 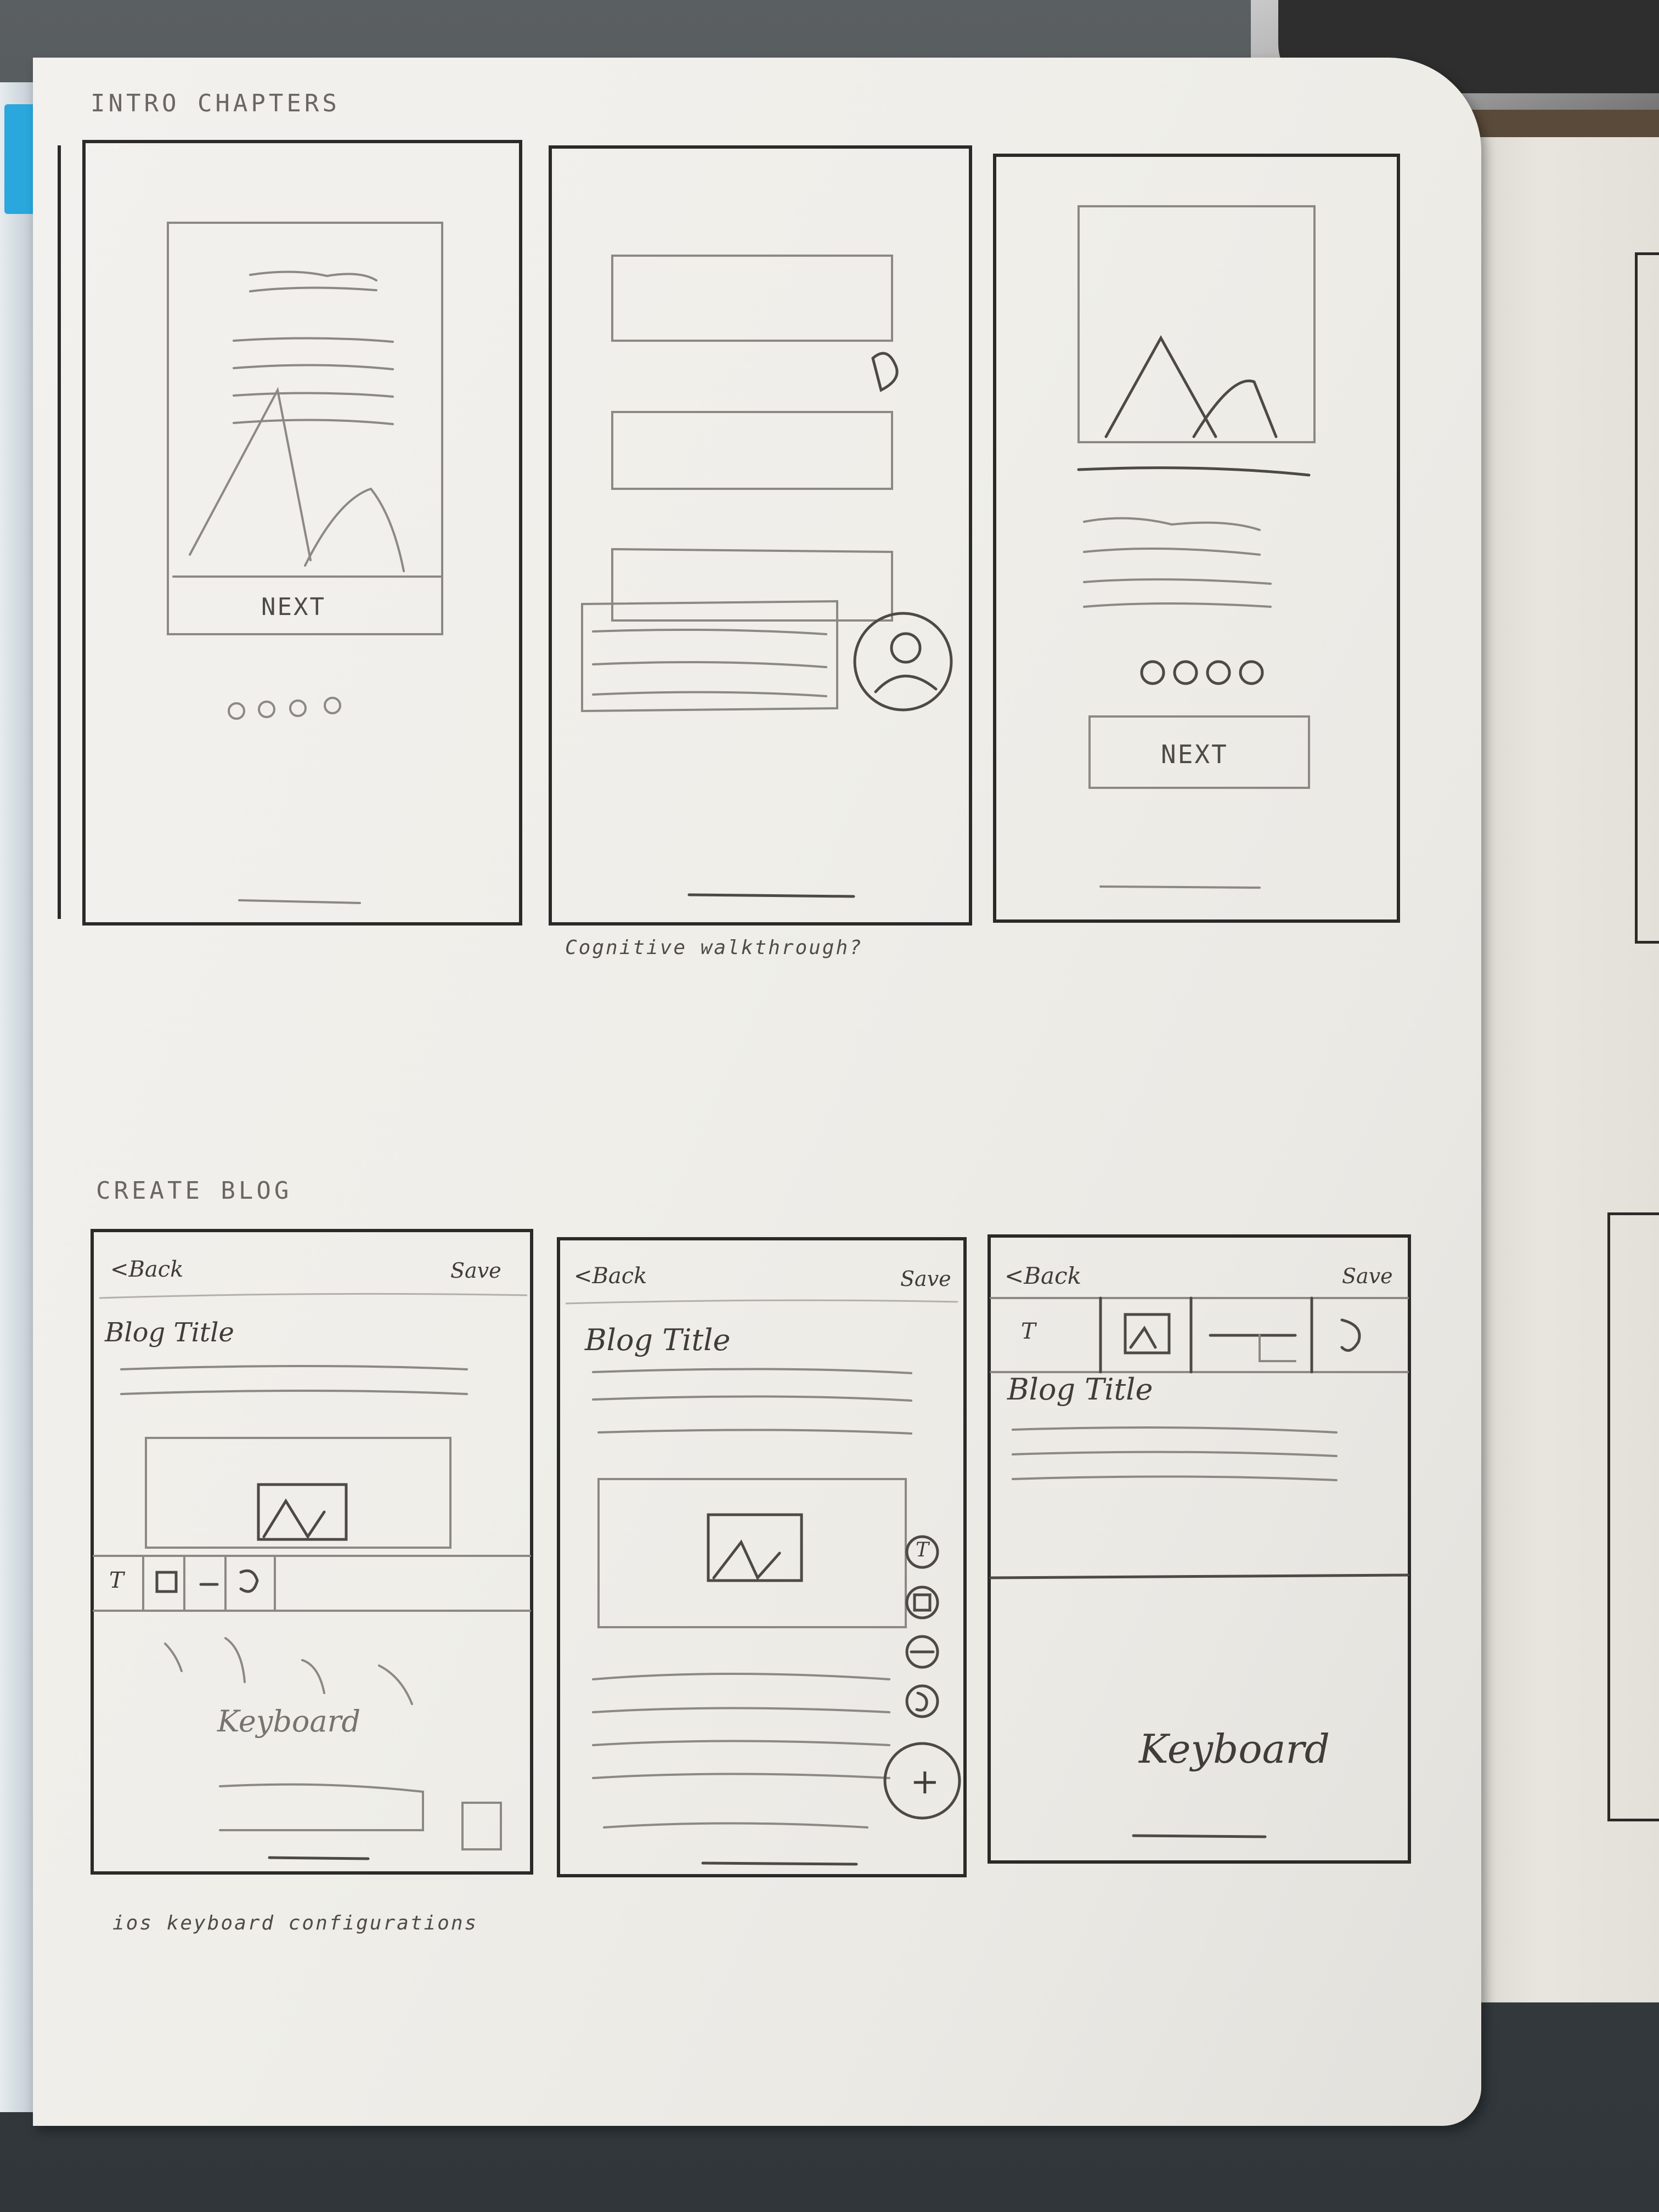 What do you see at coordinates (714, 947) in the screenshot?
I see `note-cognitive-walkthrough: Cognitive walkthrough?` at bounding box center [714, 947].